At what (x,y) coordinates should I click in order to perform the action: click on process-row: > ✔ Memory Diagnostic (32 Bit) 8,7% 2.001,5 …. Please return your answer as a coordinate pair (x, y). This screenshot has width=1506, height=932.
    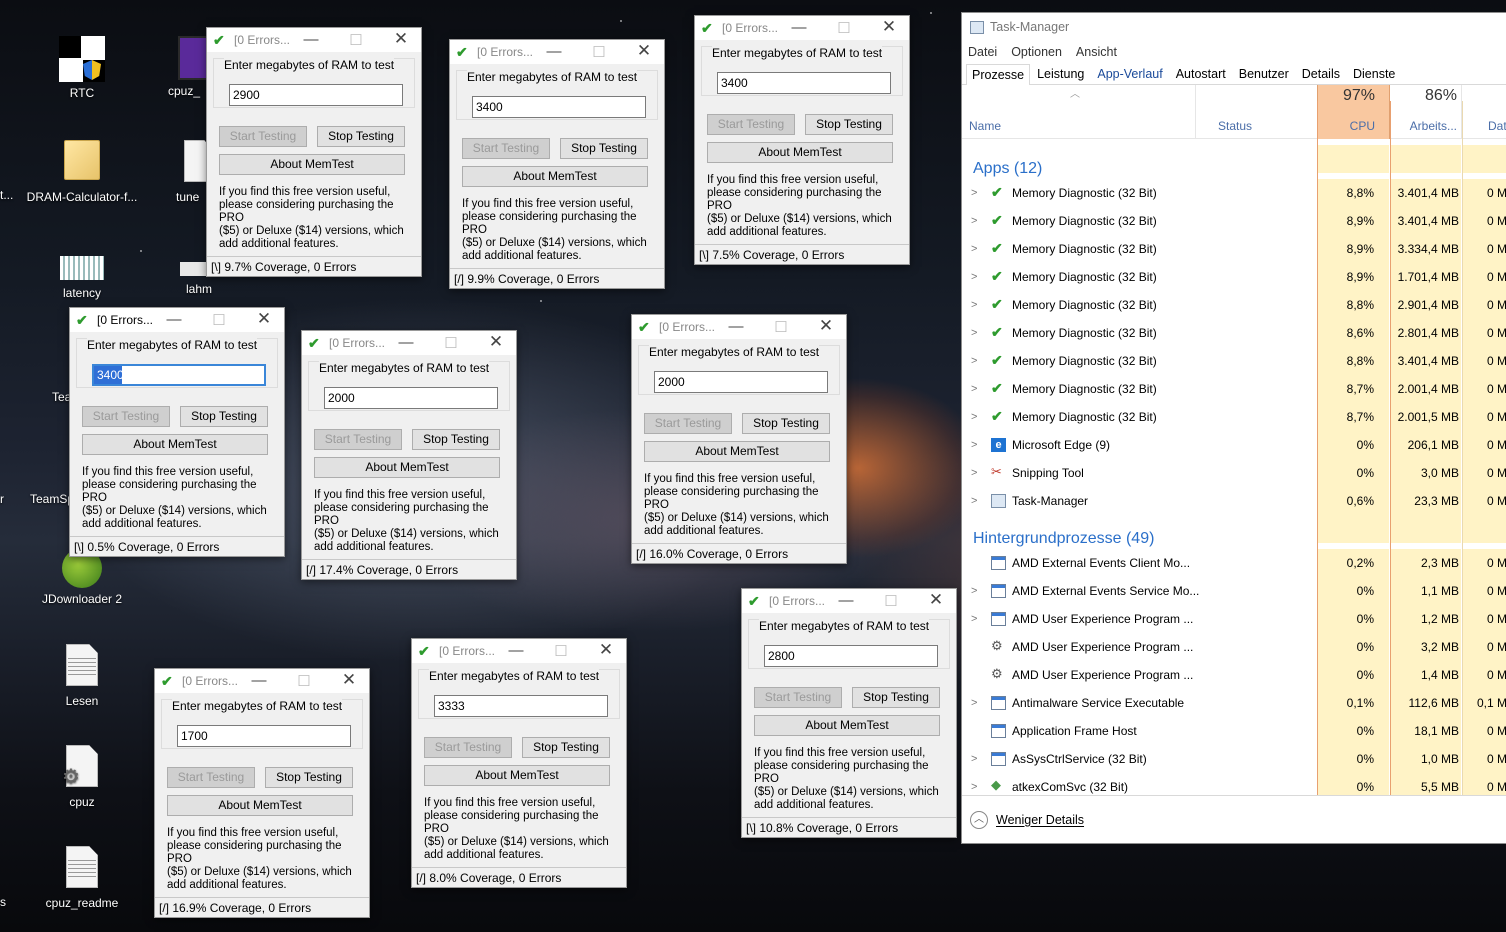
    Looking at the image, I should click on (1234, 417).